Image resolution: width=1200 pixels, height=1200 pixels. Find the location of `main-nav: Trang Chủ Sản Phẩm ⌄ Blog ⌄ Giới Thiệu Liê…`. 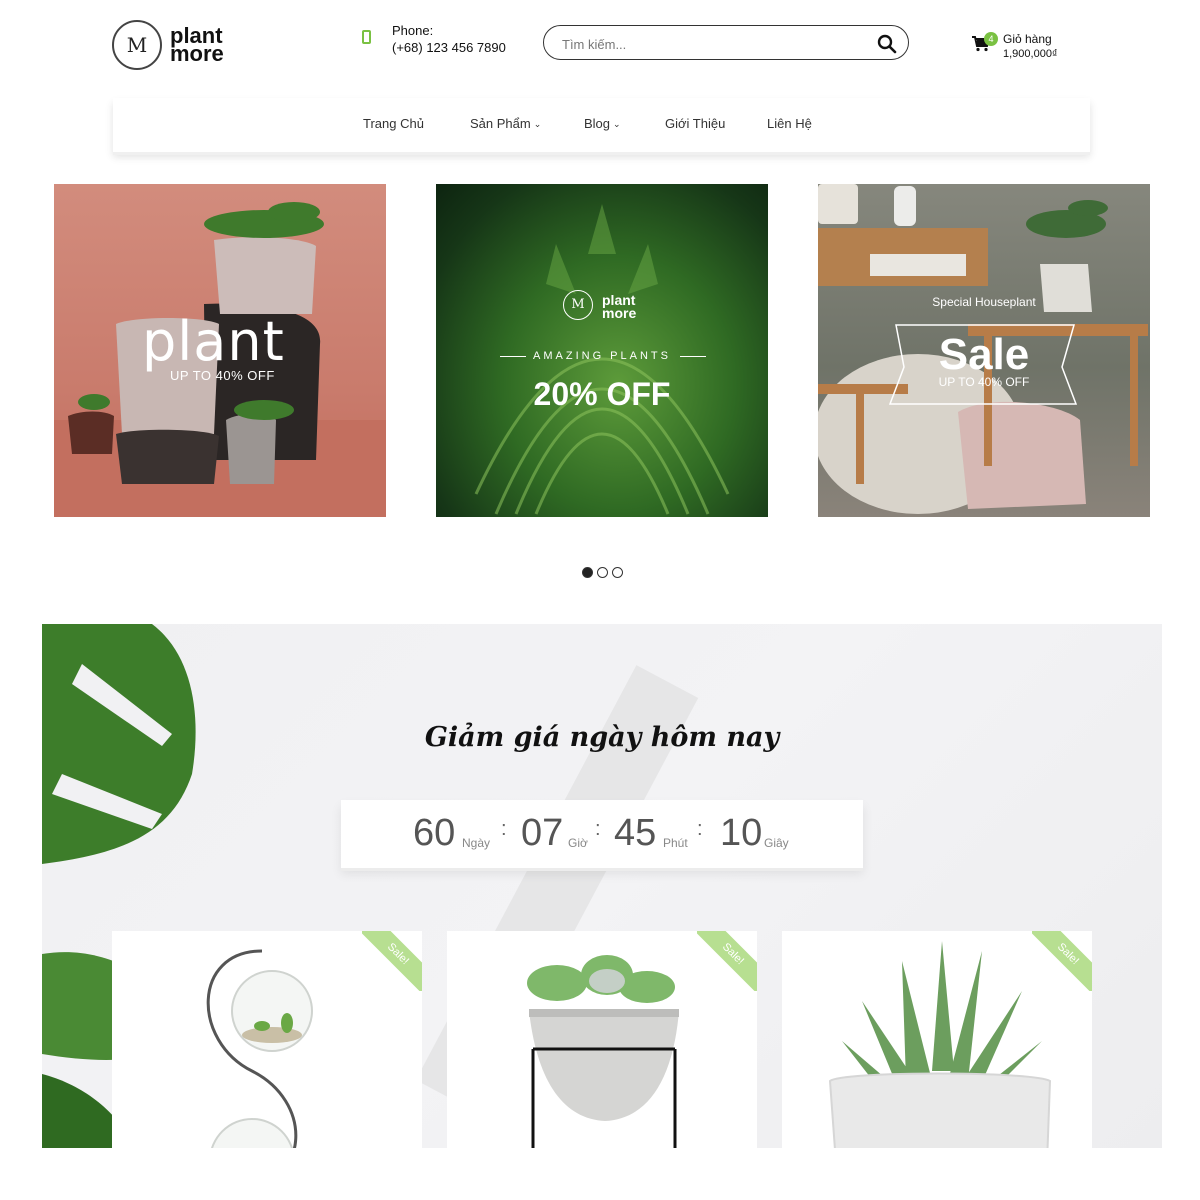

main-nav: Trang Chủ Sản Phẩm ⌄ Blog ⌄ Giới Thiệu Liê… is located at coordinates (601, 125).